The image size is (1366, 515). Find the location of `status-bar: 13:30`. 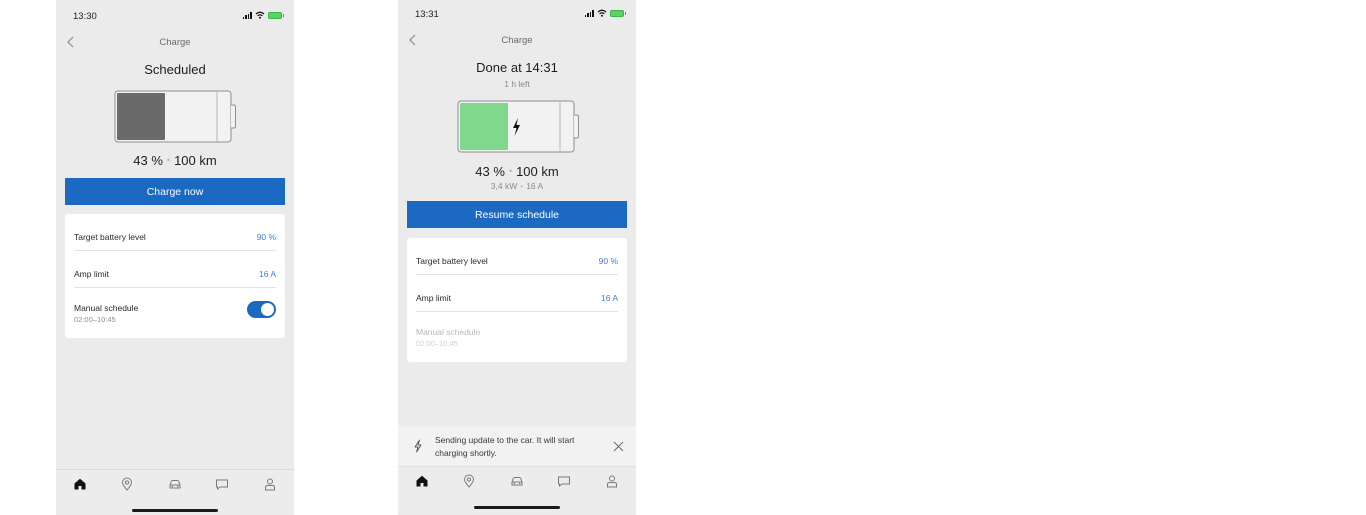

status-bar: 13:30 is located at coordinates (175, 14).